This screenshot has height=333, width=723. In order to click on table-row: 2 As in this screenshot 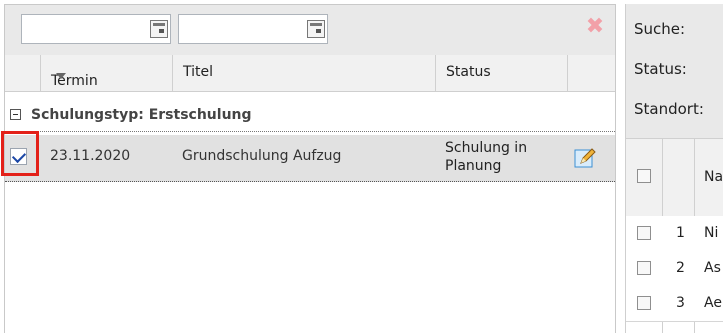, I will do `click(674, 269)`.